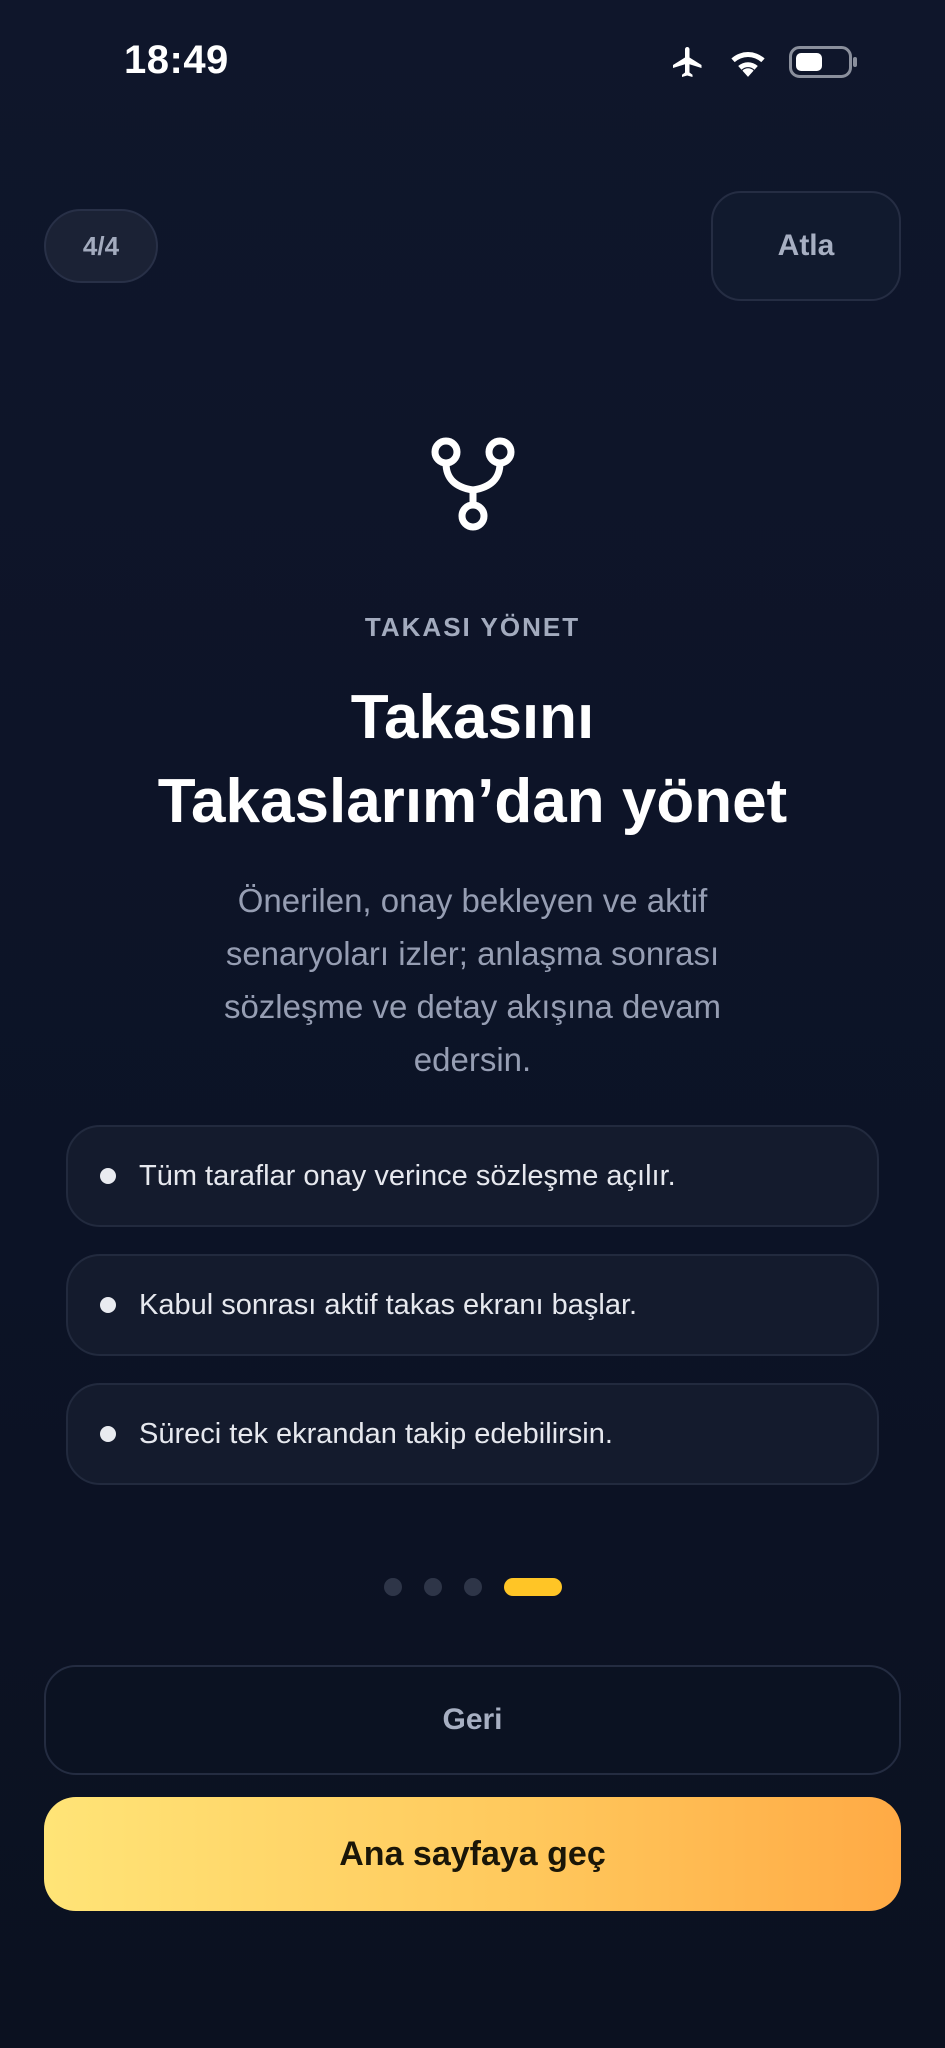  Describe the element at coordinates (376, 1433) in the screenshot. I see `feature-text: Süreci tek ekrandan takip edebilirsin.` at that location.